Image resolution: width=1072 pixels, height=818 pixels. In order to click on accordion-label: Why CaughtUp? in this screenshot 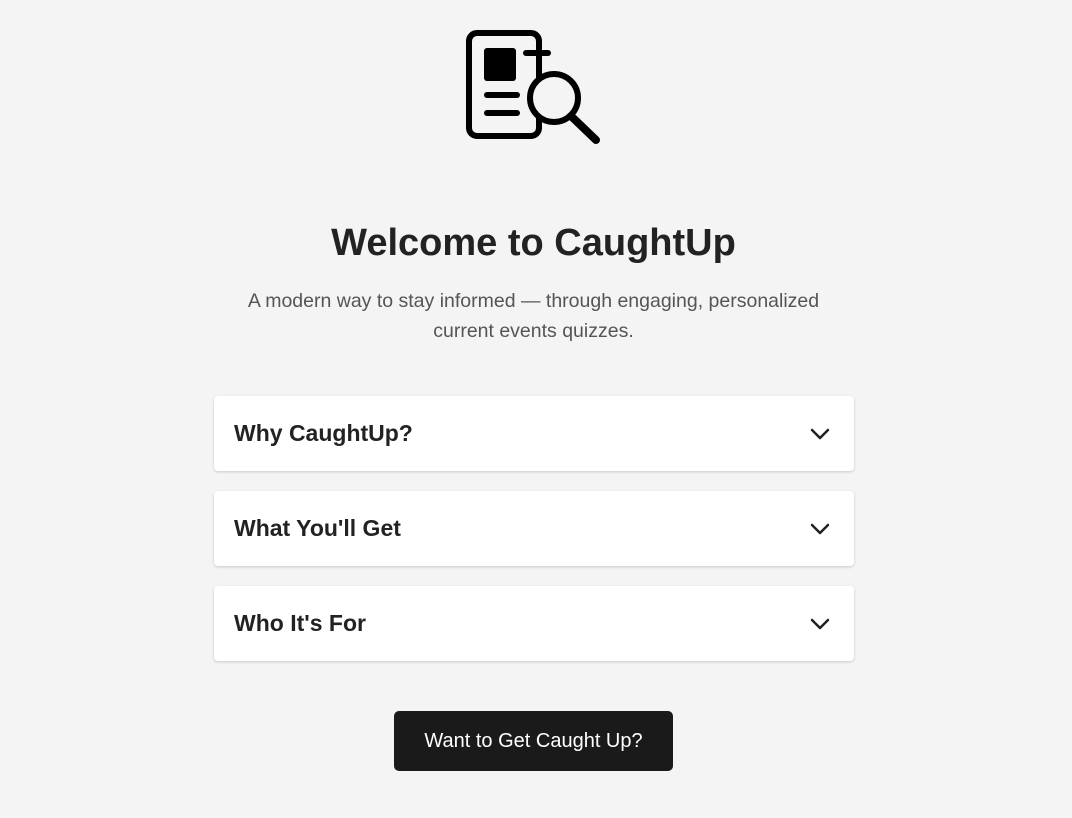, I will do `click(323, 433)`.